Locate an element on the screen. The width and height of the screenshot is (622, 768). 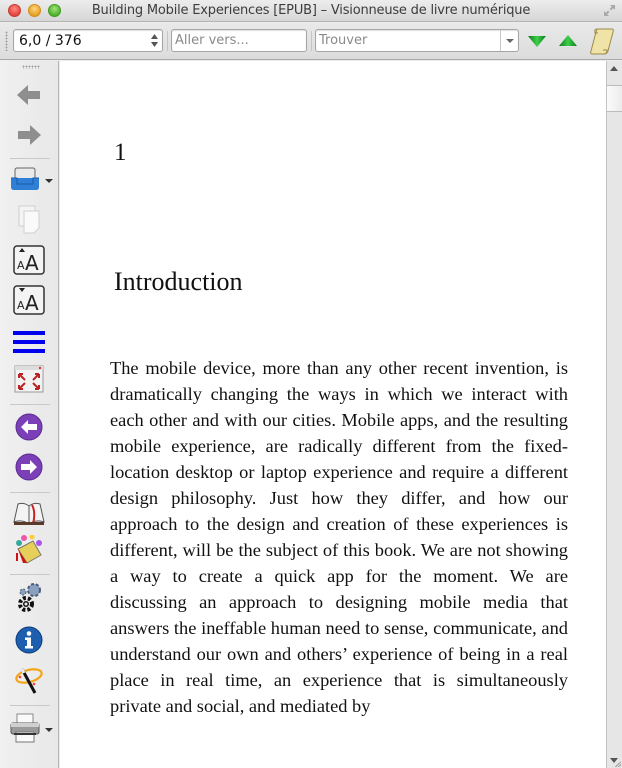
open-folder-icon is located at coordinates (25, 178).